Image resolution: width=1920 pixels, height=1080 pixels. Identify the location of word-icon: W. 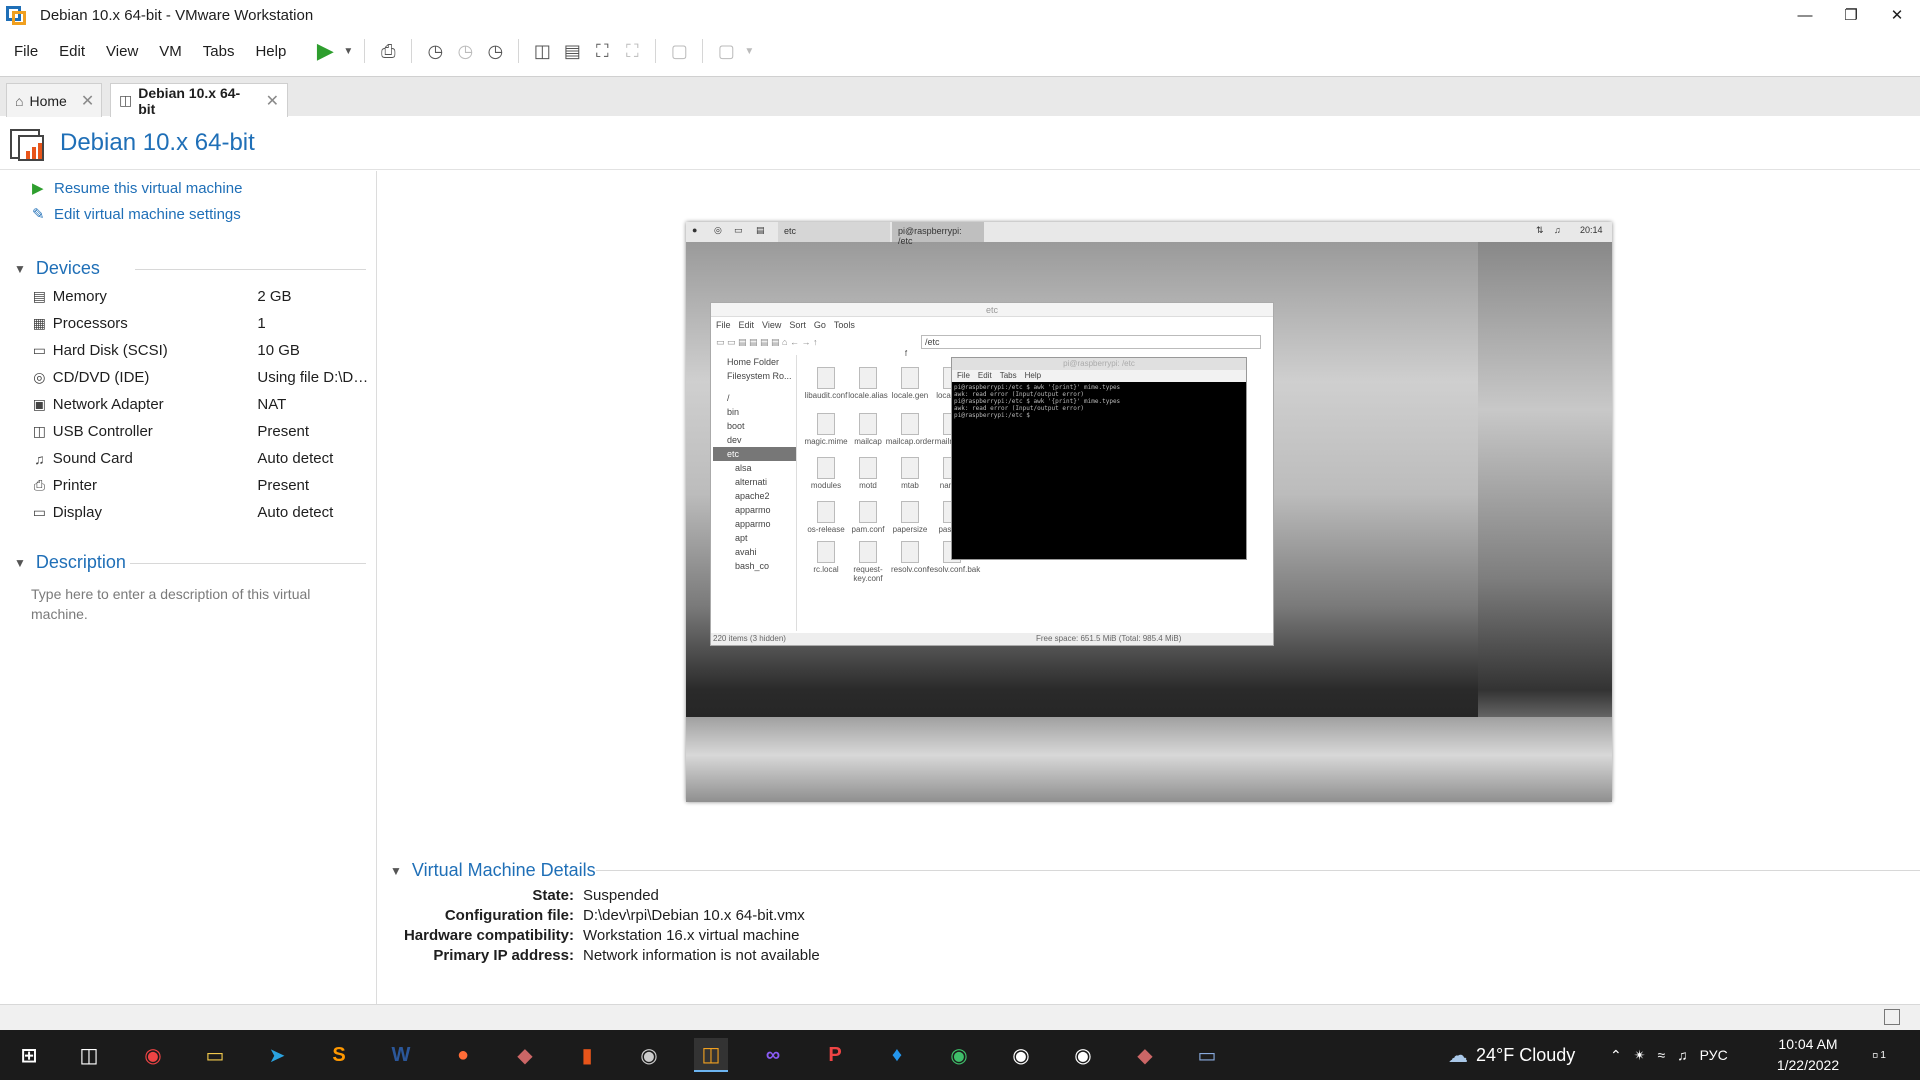
(401, 1055).